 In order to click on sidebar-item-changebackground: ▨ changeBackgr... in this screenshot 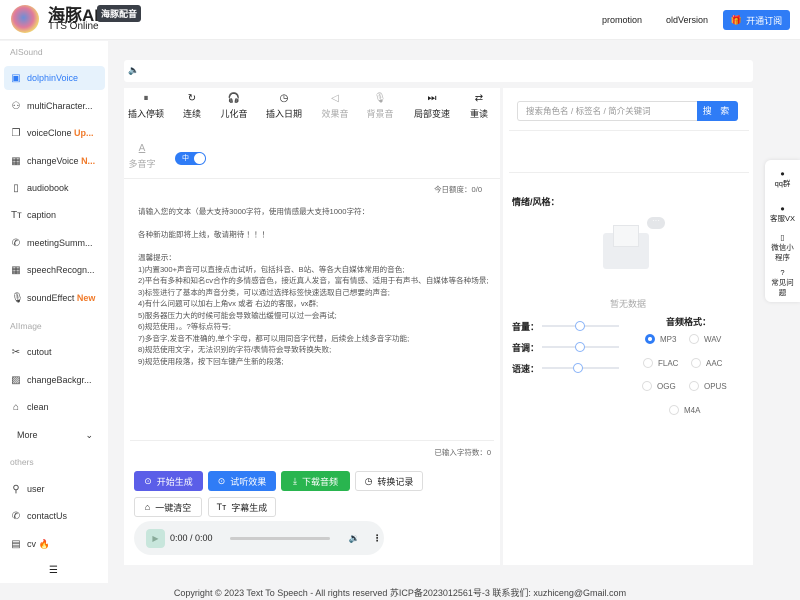, I will do `click(54, 380)`.